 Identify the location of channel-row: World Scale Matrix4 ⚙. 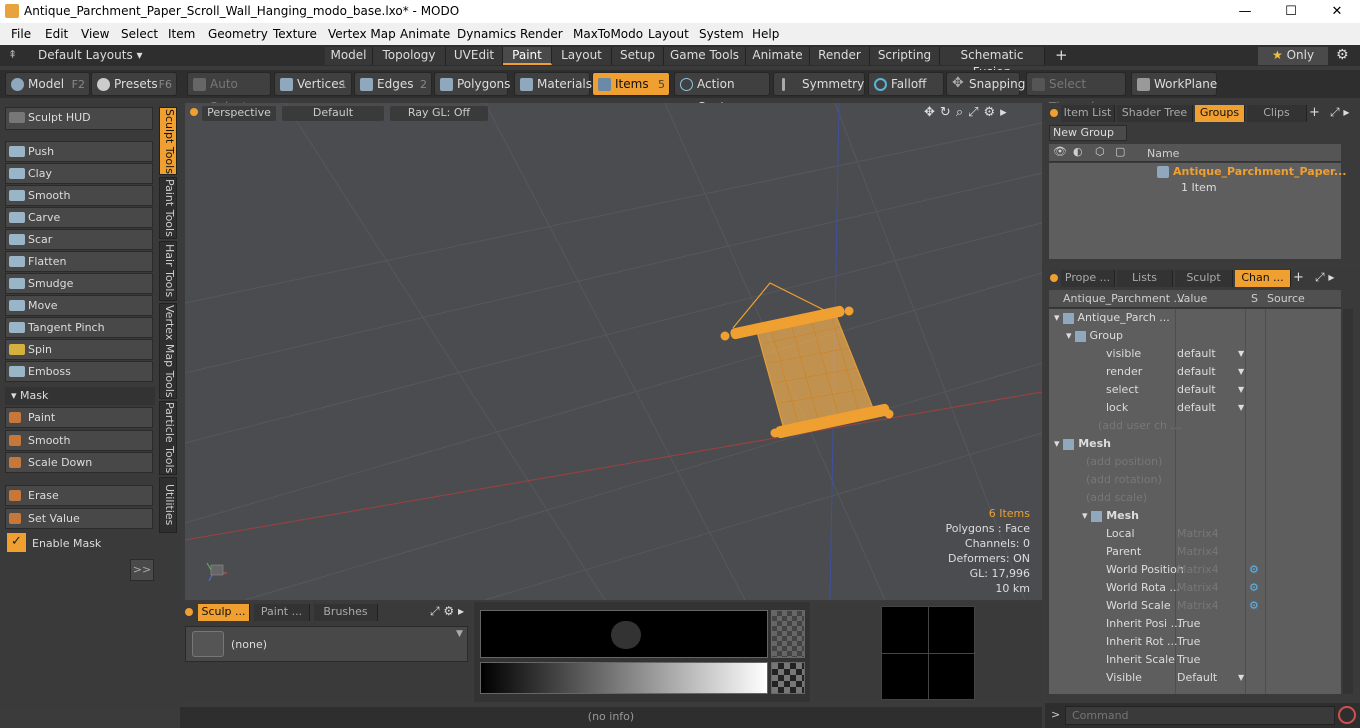
(1197, 606).